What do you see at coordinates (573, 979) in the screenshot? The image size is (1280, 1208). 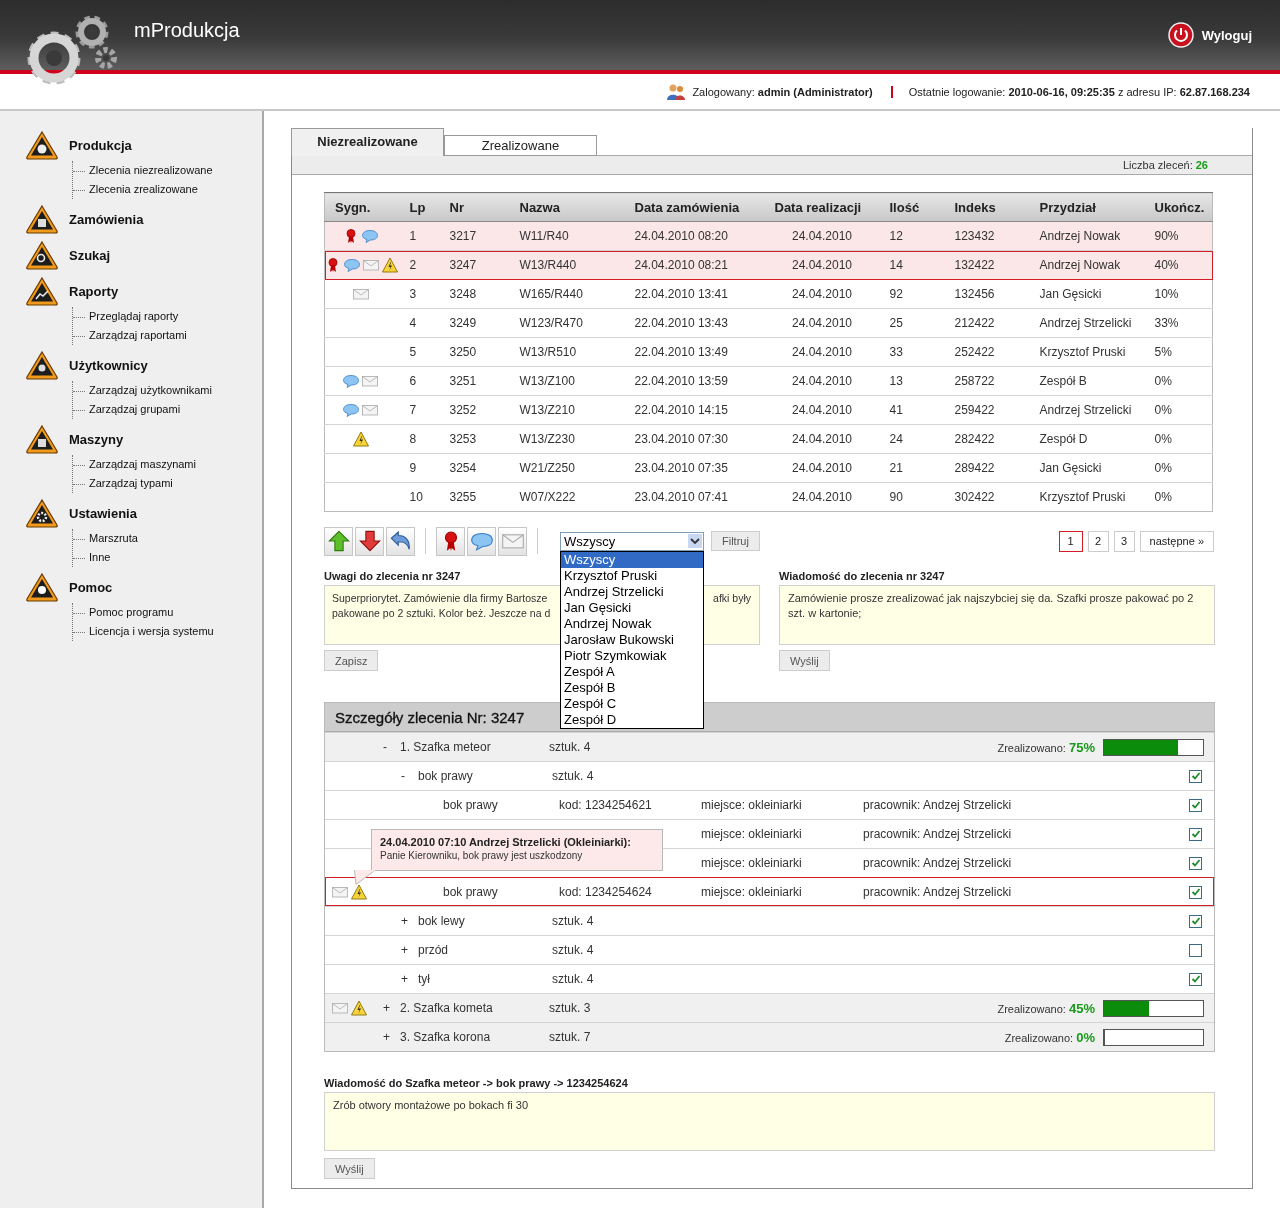 I see `quantity: sztuk. 4` at bounding box center [573, 979].